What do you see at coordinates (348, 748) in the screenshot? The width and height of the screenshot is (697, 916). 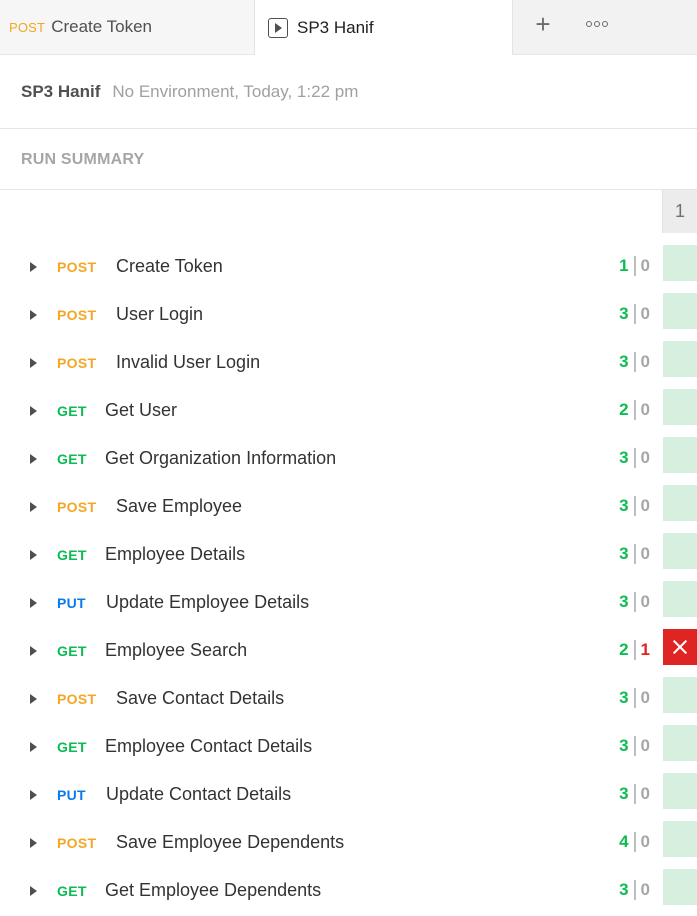 I see `request-row: GET Employee Contact Details 3 0` at bounding box center [348, 748].